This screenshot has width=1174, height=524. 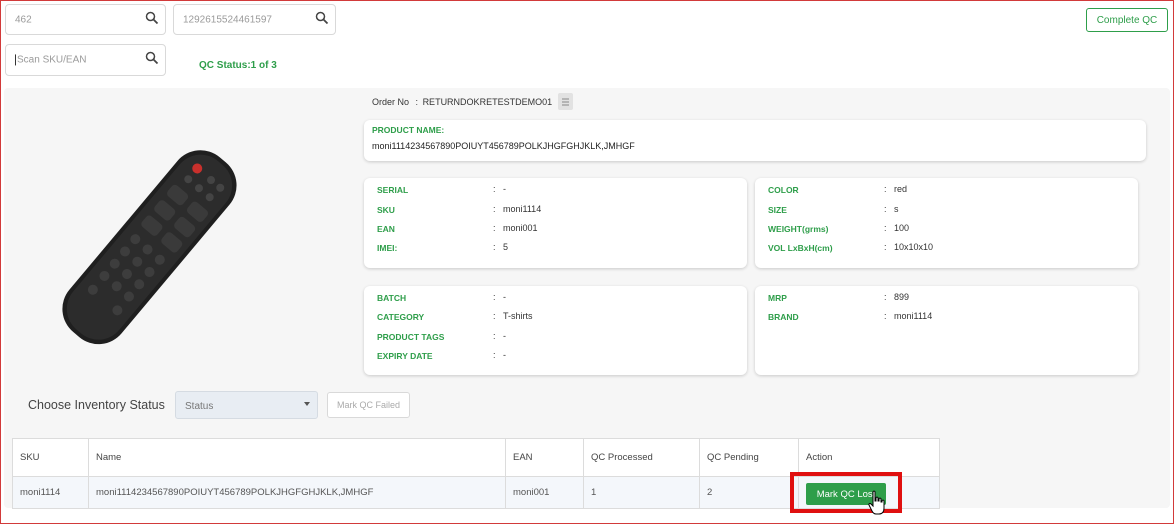 What do you see at coordinates (85, 19) in the screenshot?
I see `order-filter-field: 462` at bounding box center [85, 19].